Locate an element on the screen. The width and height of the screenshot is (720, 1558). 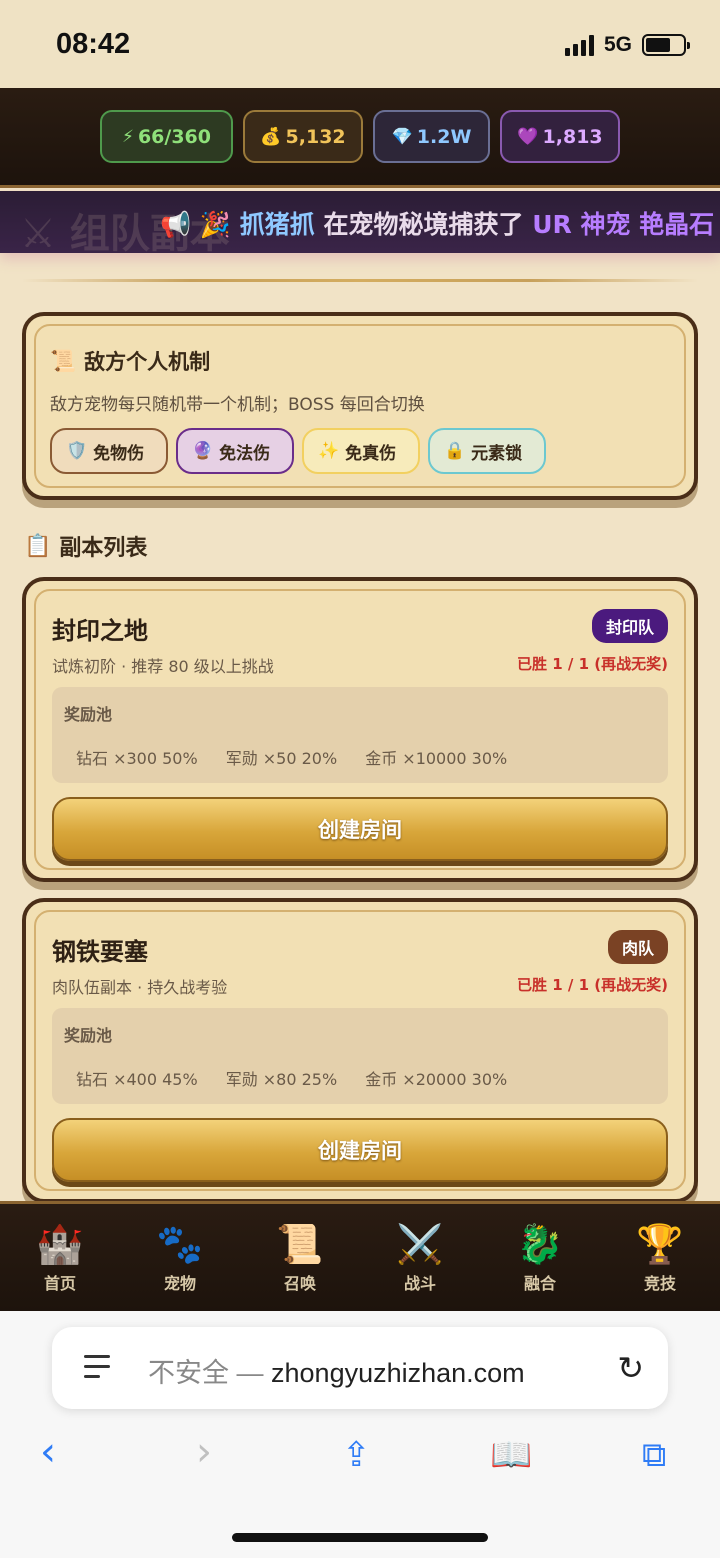
trophy-icon: 🏆 is located at coordinates (660, 1243).